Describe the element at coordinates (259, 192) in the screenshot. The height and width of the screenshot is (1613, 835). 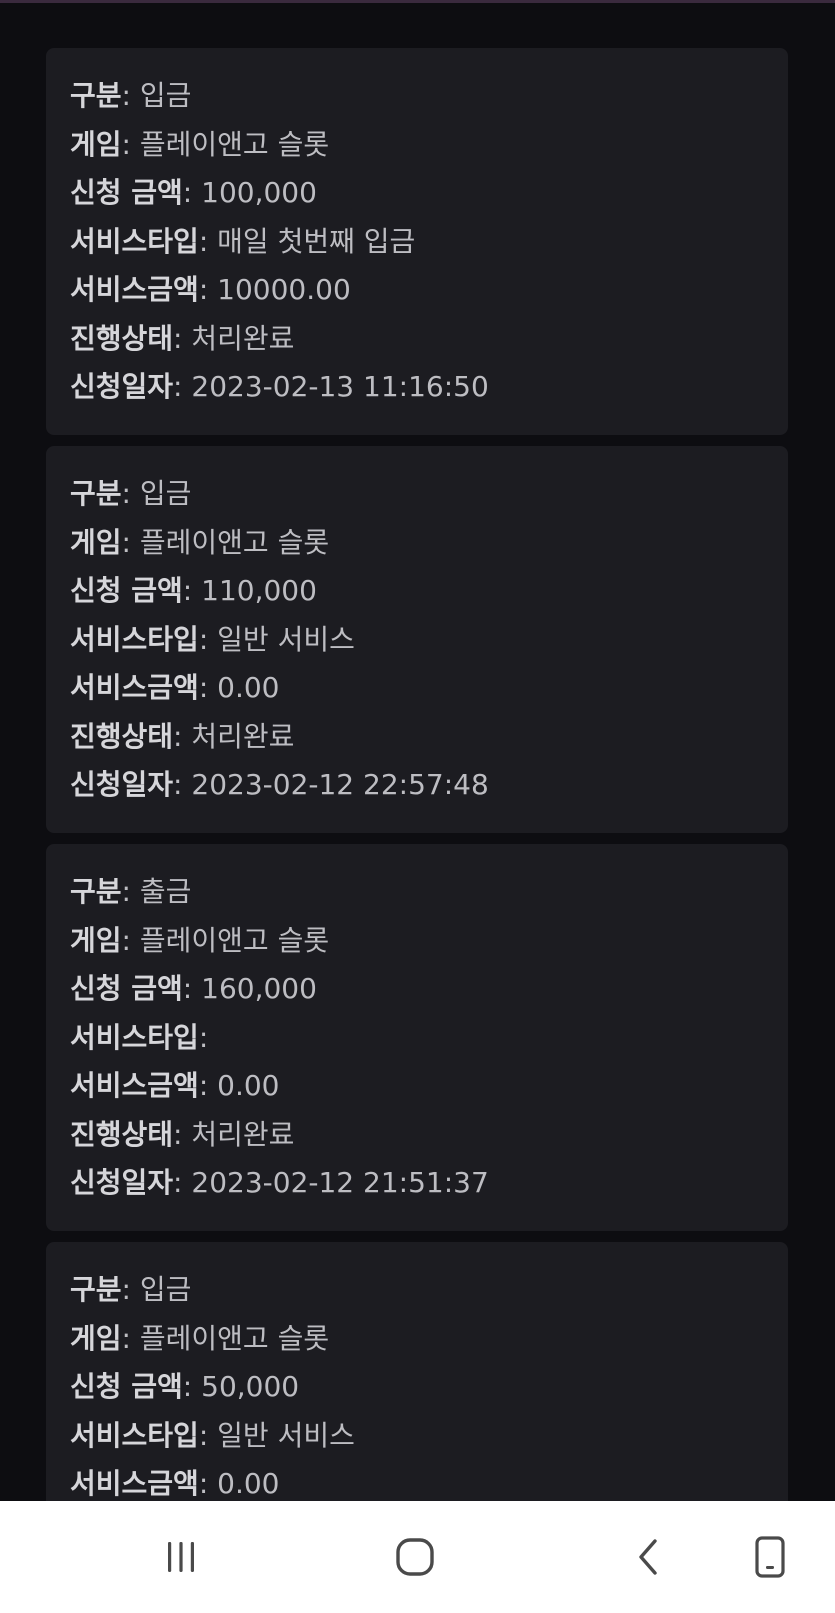
I see `value-request-amount: 100,000` at that location.